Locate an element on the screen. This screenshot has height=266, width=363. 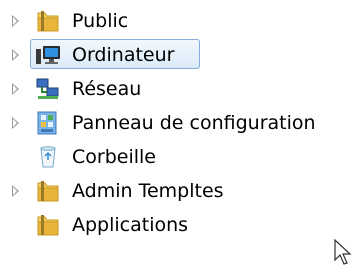
tree-item-label: Corbeille is located at coordinates (114, 157).